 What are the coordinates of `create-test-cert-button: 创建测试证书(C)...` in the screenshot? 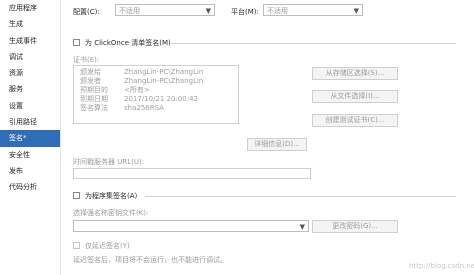 It's located at (355, 120).